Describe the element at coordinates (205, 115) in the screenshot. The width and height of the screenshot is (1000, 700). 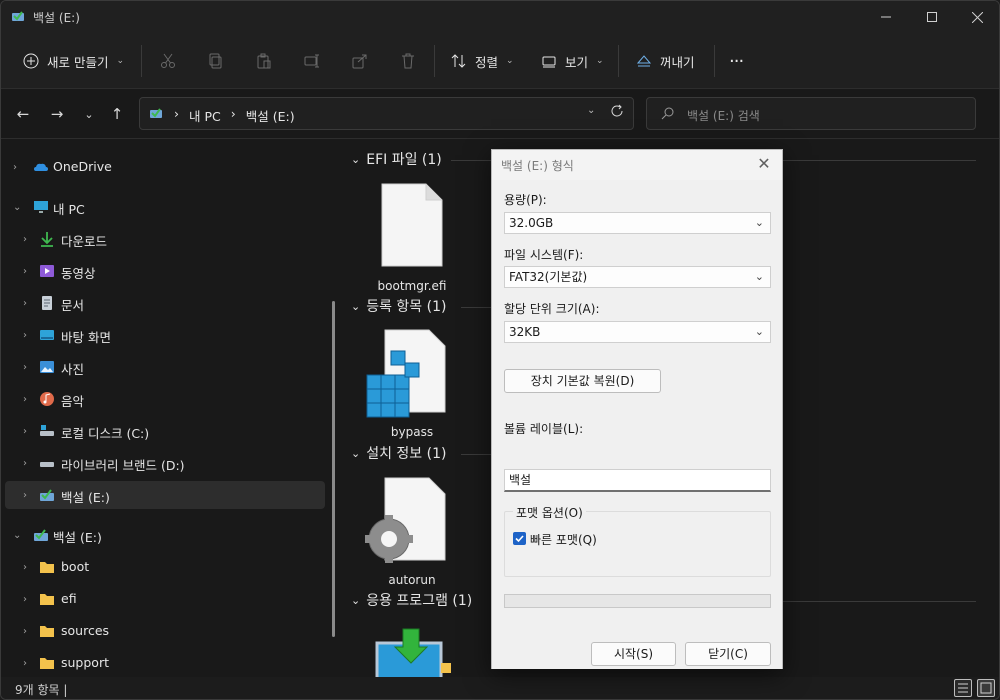
I see `breadcrumb-item: 내 PC` at that location.